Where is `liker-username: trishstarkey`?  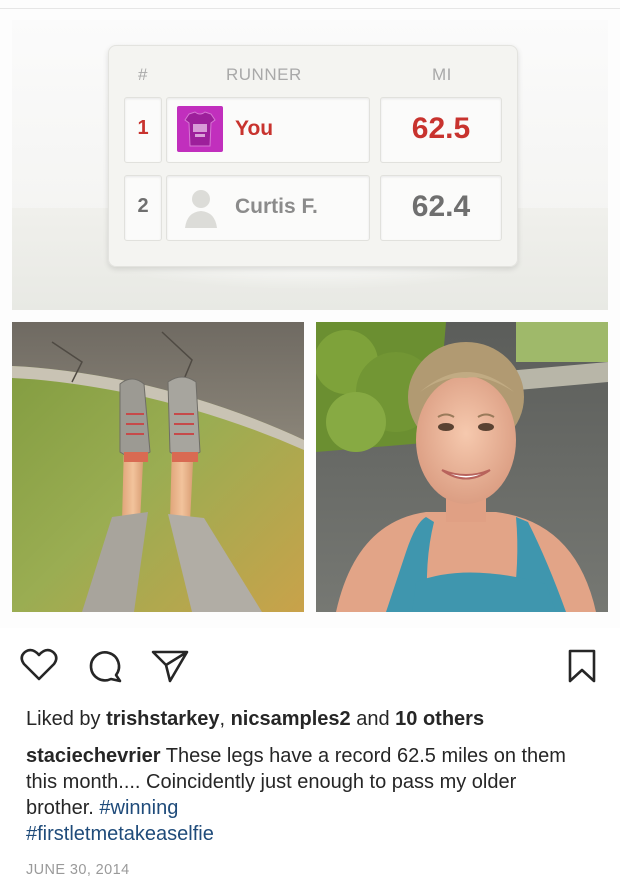
liker-username: trishstarkey is located at coordinates (162, 719).